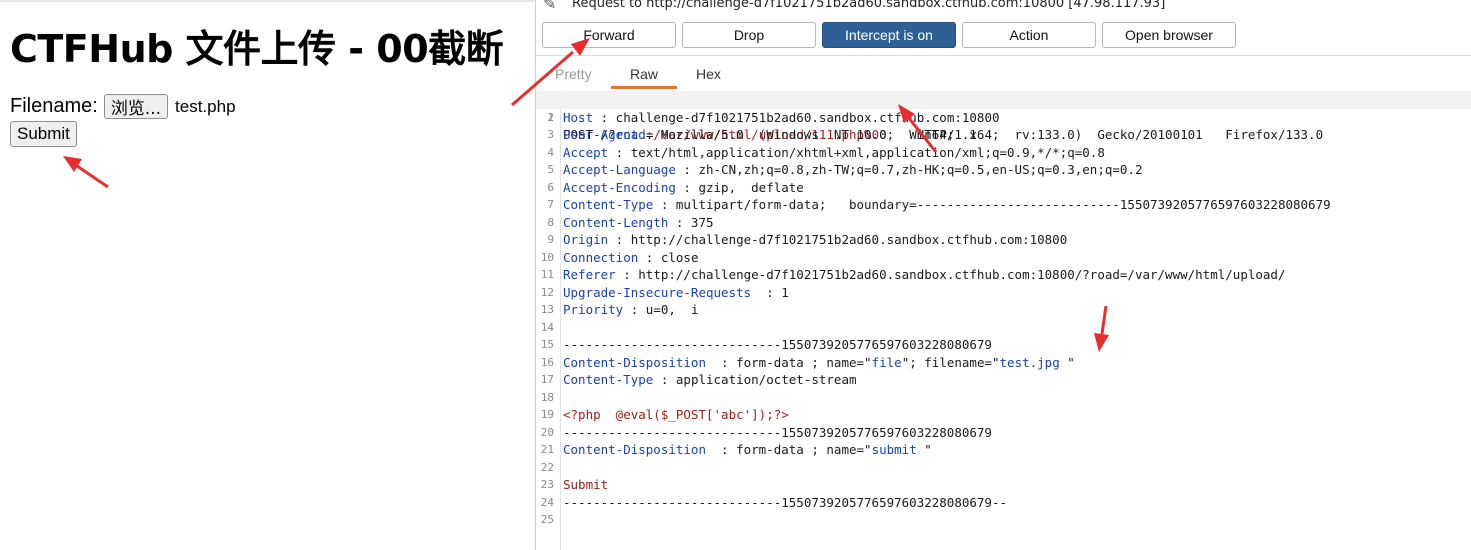  Describe the element at coordinates (1003, 55) in the screenshot. I see `toolbar-divider` at that location.